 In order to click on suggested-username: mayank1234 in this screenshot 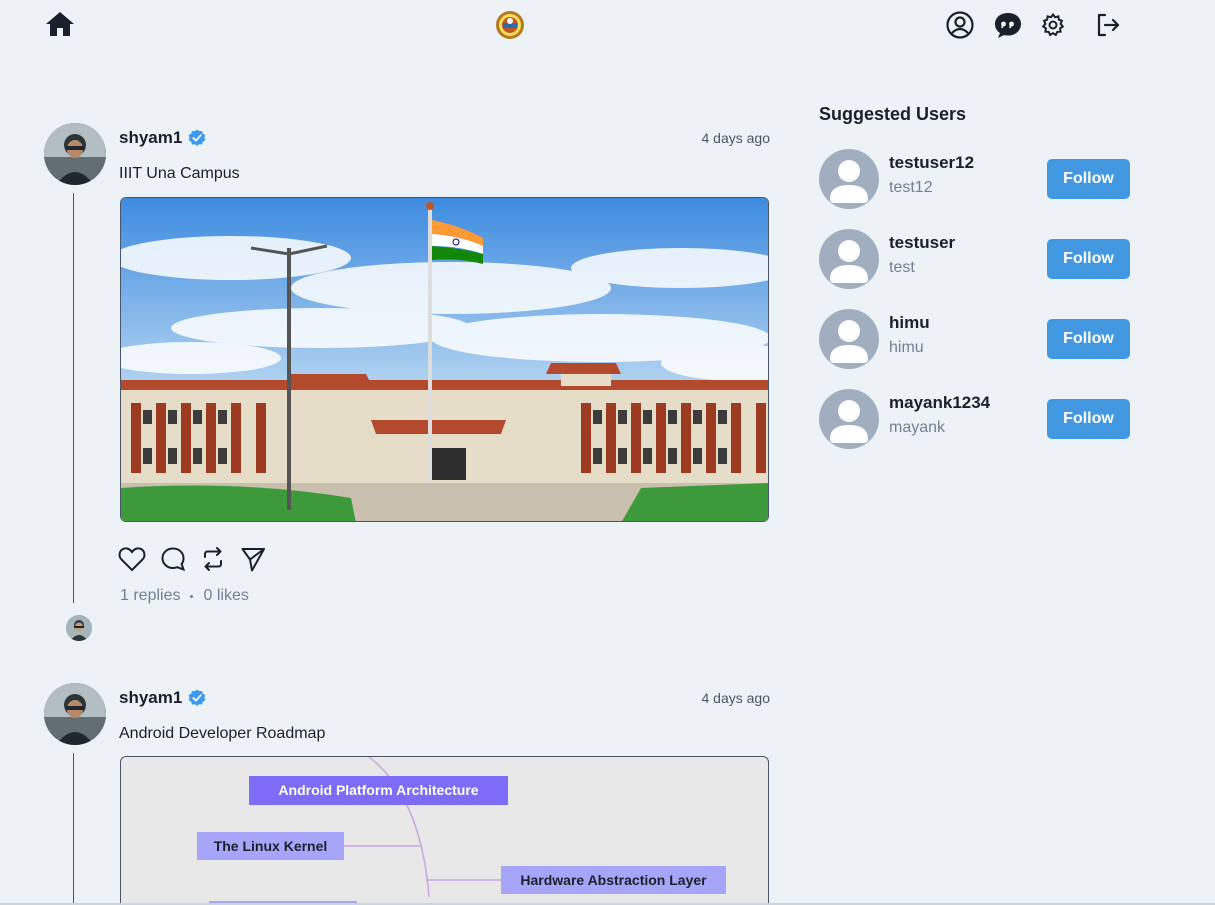, I will do `click(939, 403)`.